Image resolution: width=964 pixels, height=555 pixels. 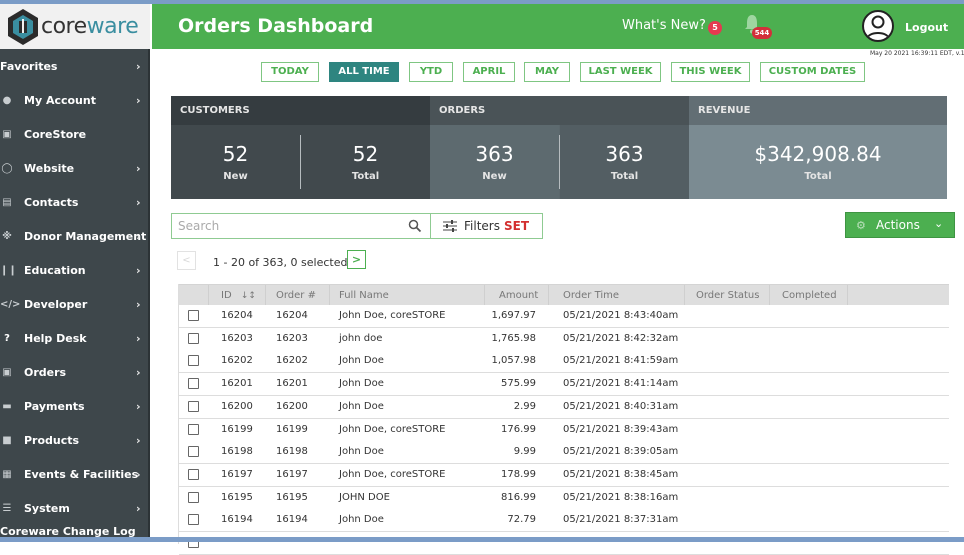 What do you see at coordinates (280, 262) in the screenshot?
I see `pagination-summary: 1 - 20 of 363, 0 selected` at bounding box center [280, 262].